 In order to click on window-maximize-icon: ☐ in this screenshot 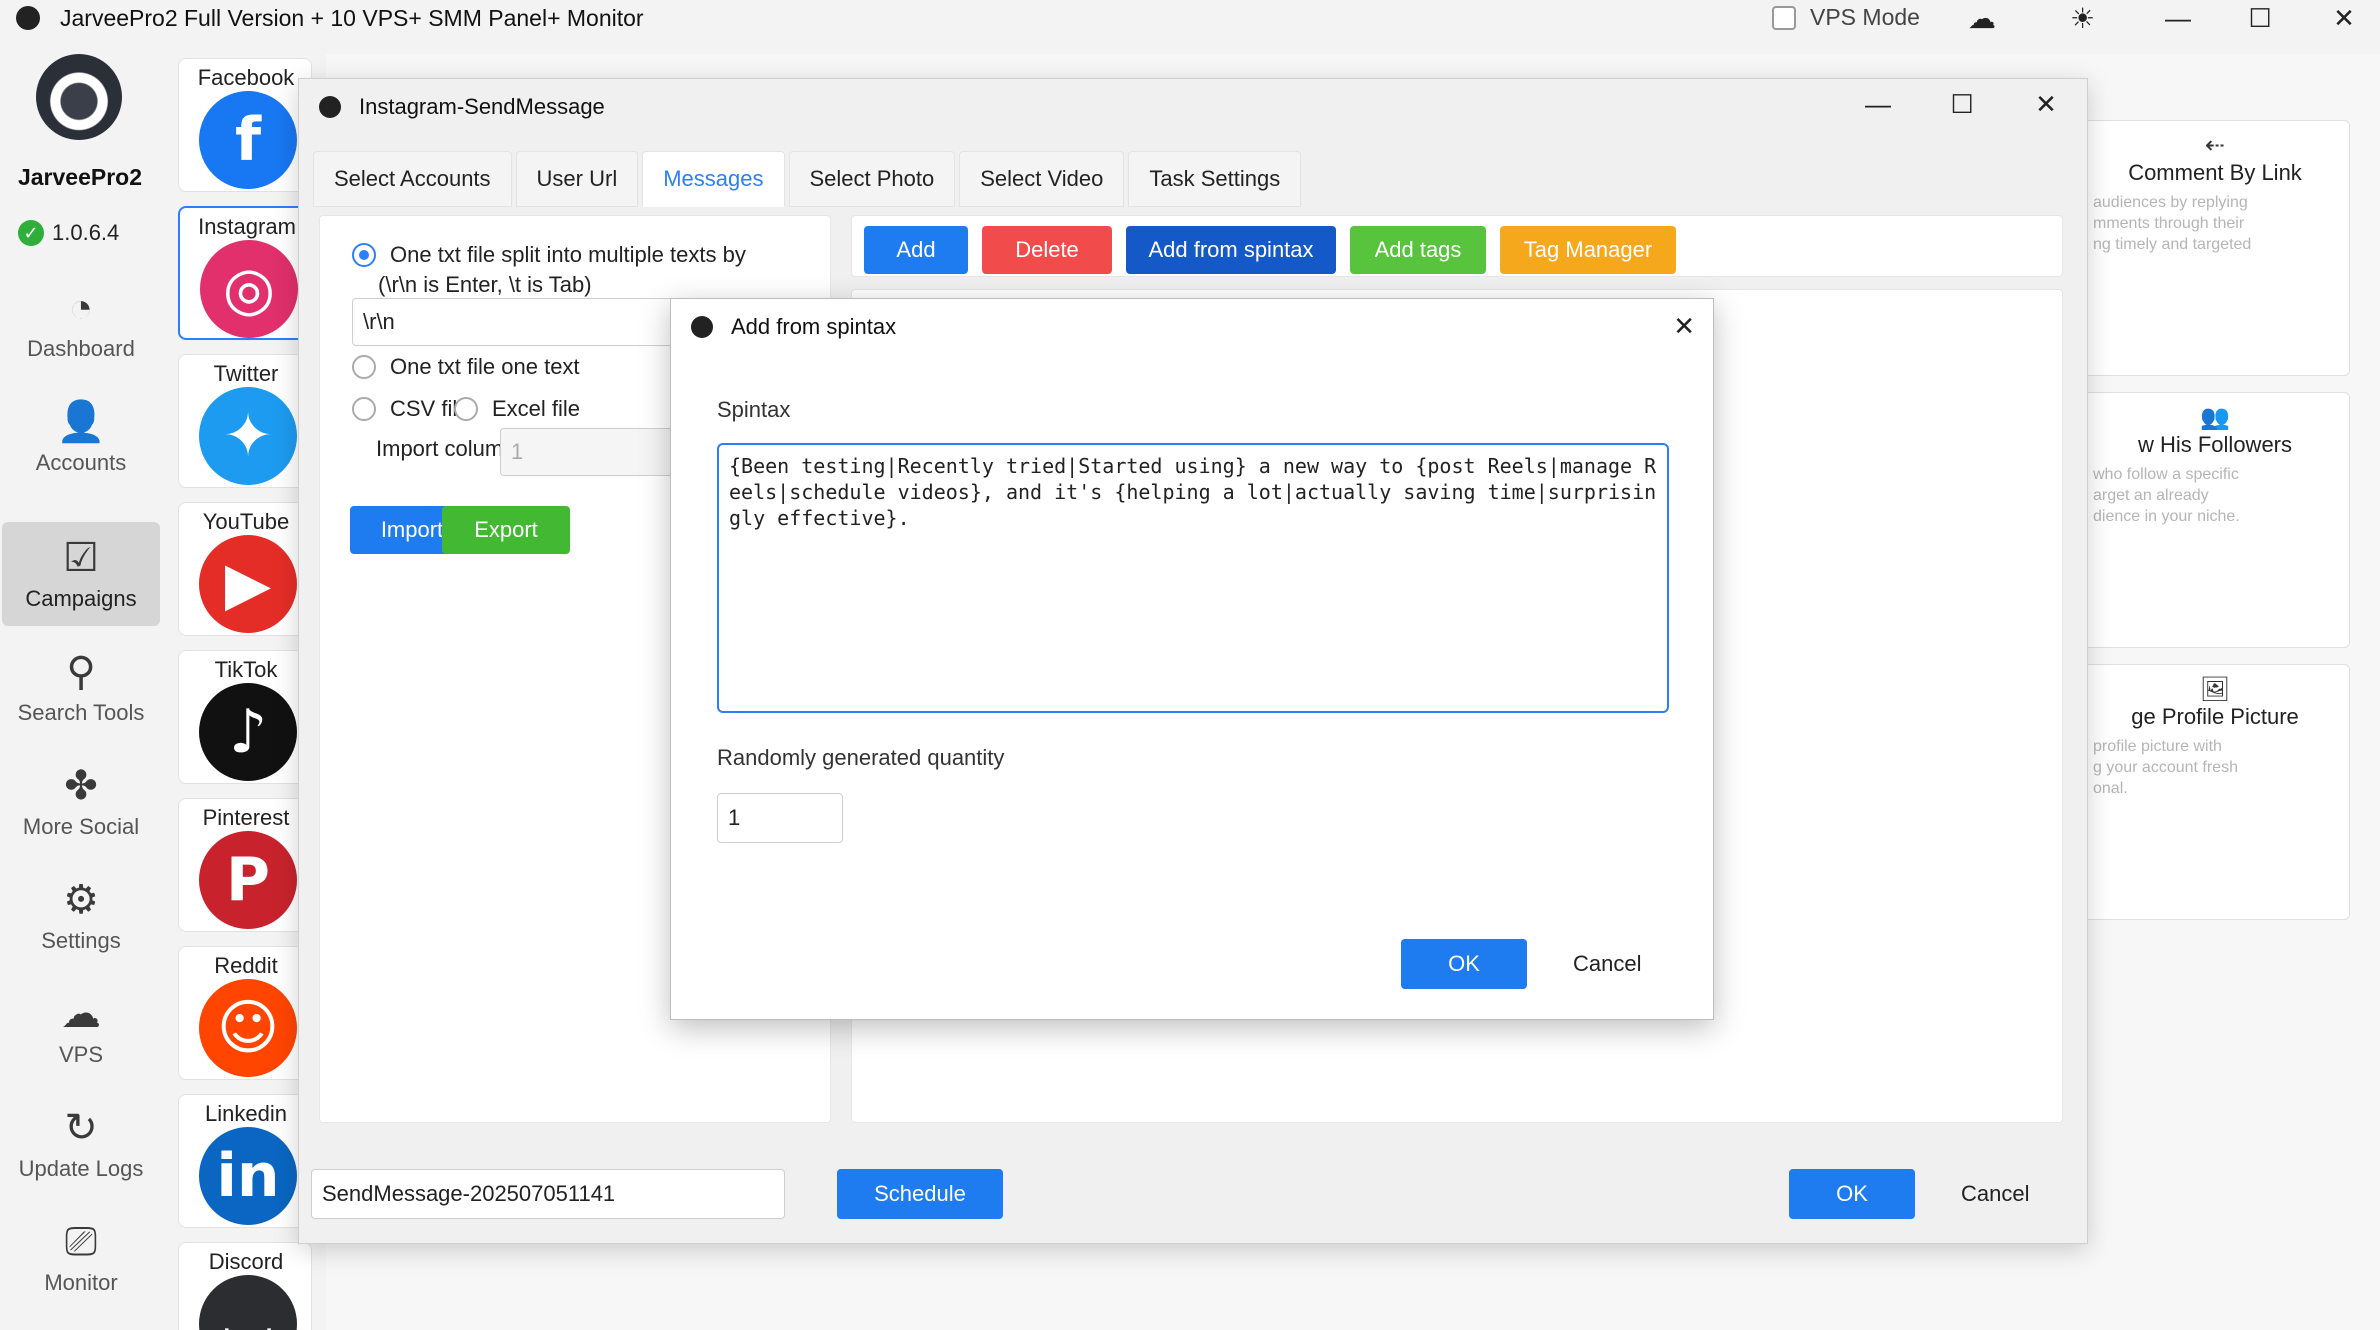, I will do `click(1962, 104)`.